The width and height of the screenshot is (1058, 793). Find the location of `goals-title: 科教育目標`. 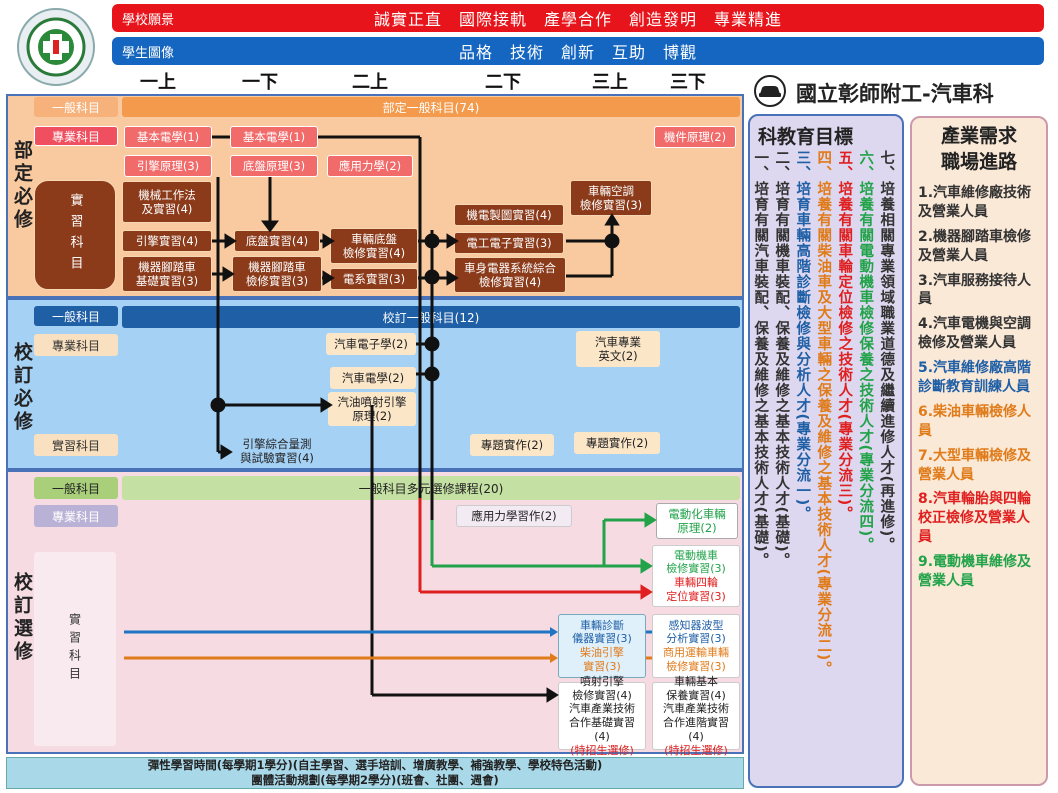

goals-title: 科教育目標 is located at coordinates (806, 137).